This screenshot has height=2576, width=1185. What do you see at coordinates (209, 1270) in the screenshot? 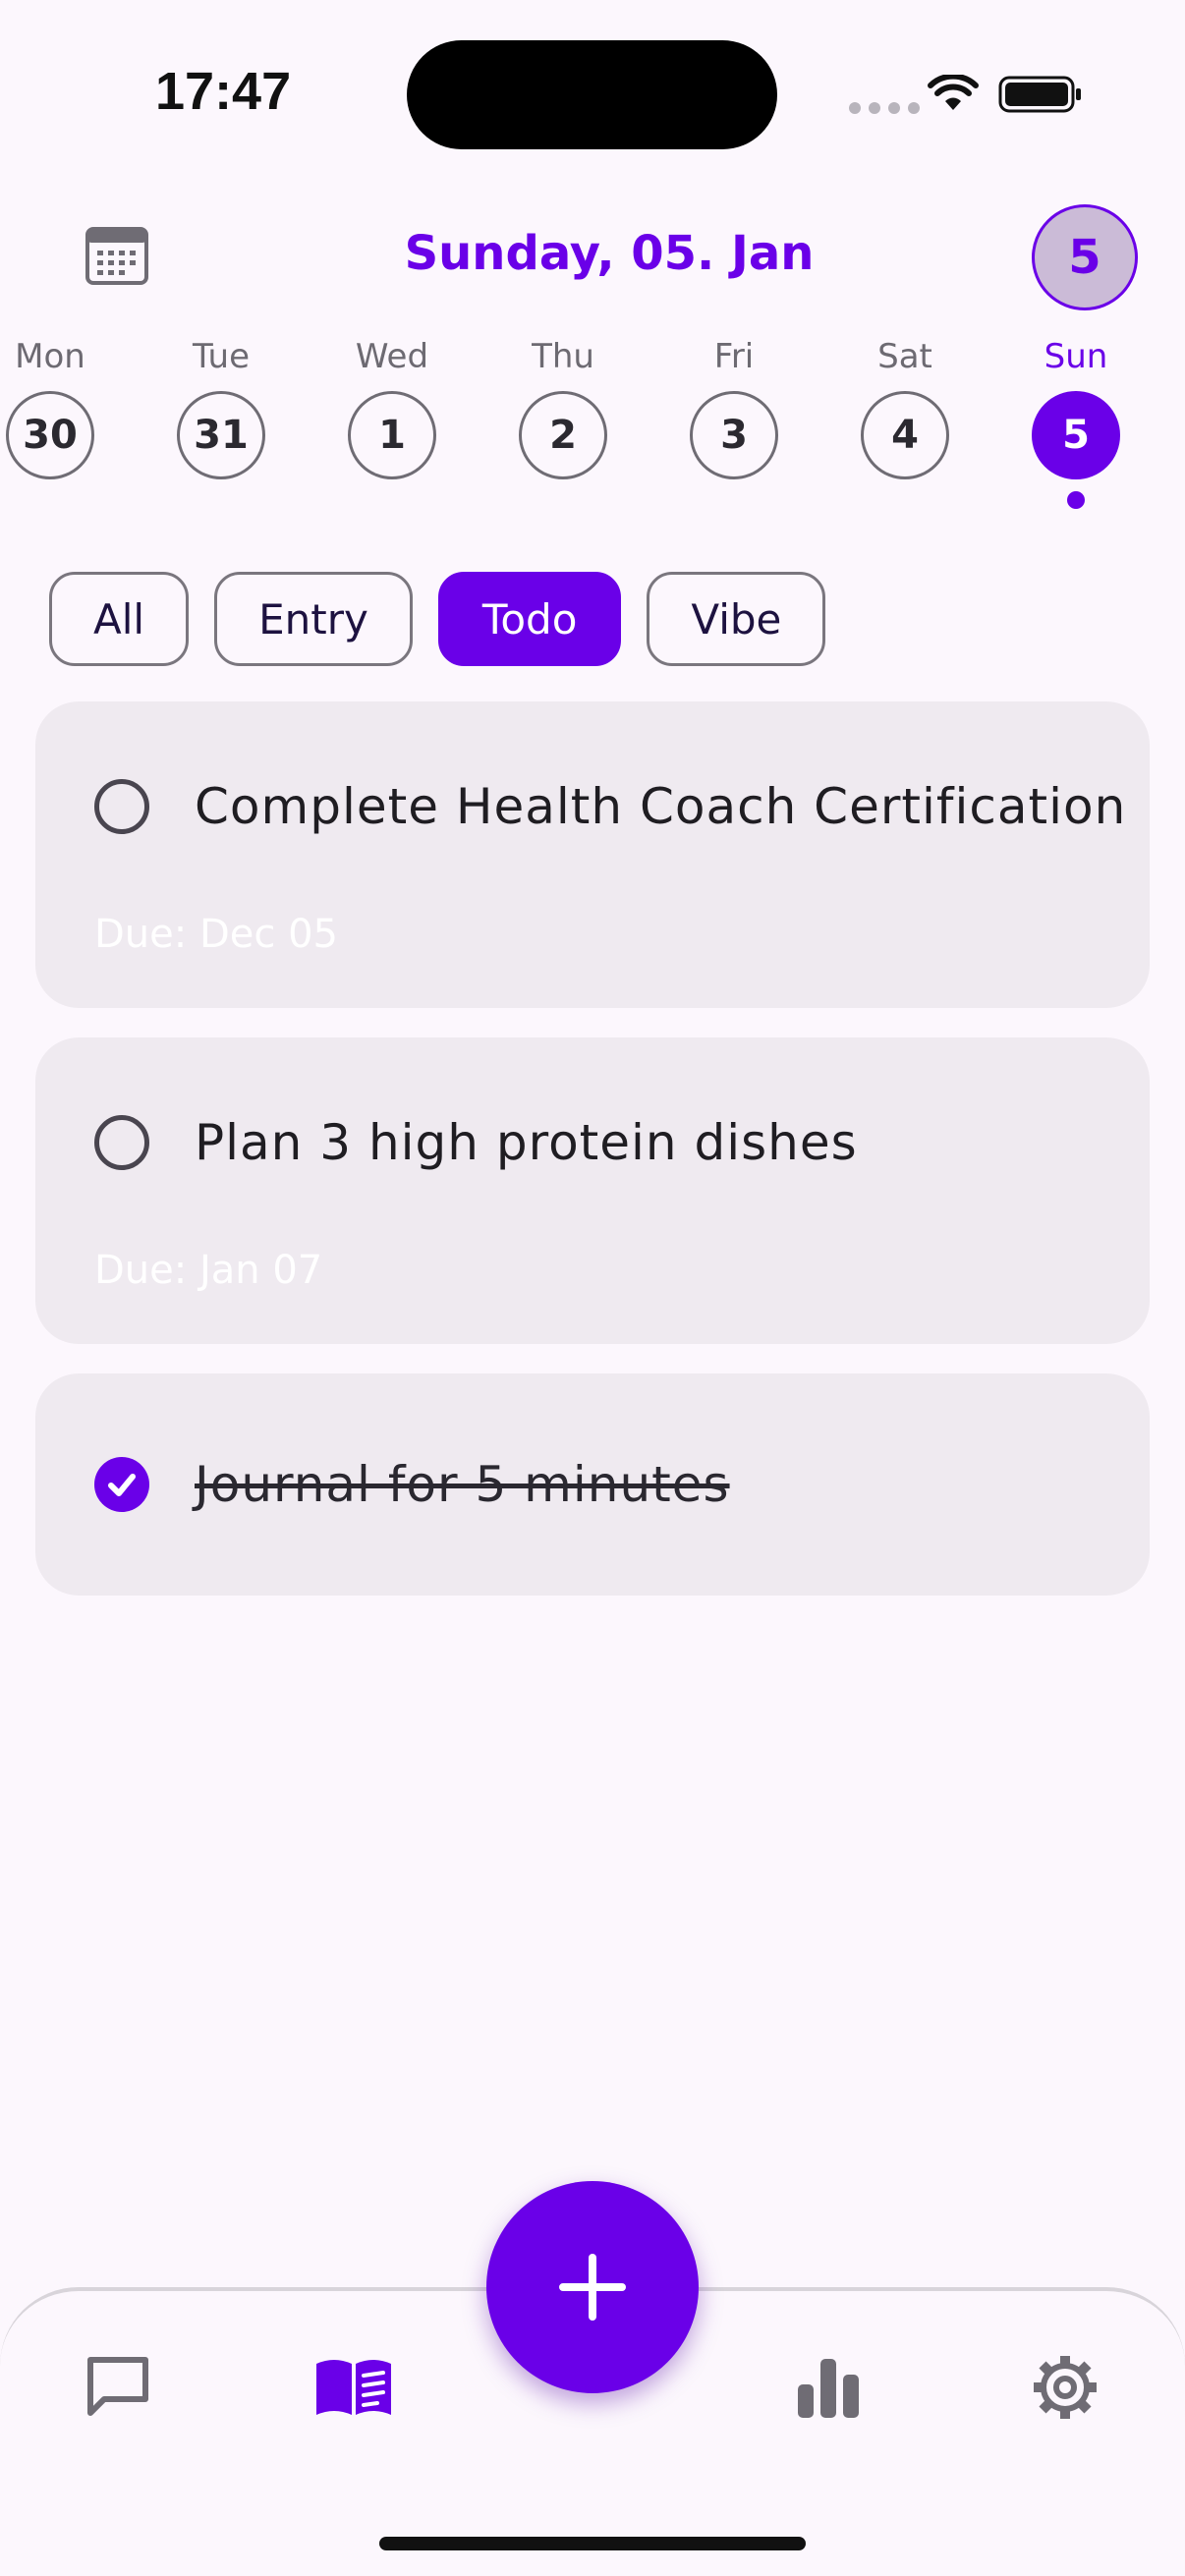
I see `due-date: Due: Jan 07` at bounding box center [209, 1270].